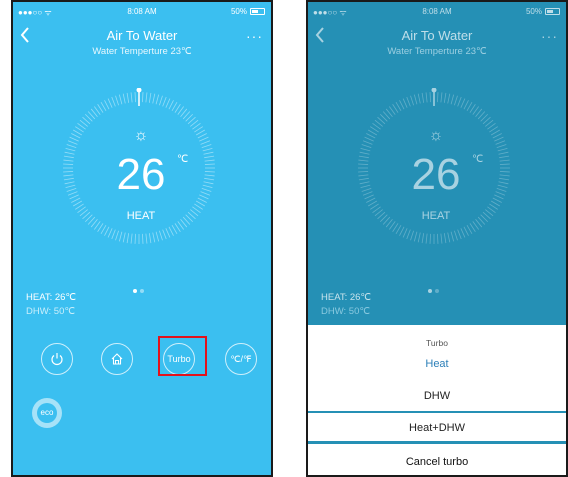 This screenshot has width=568, height=477. I want to click on turbo-button: Turbo, so click(179, 359).